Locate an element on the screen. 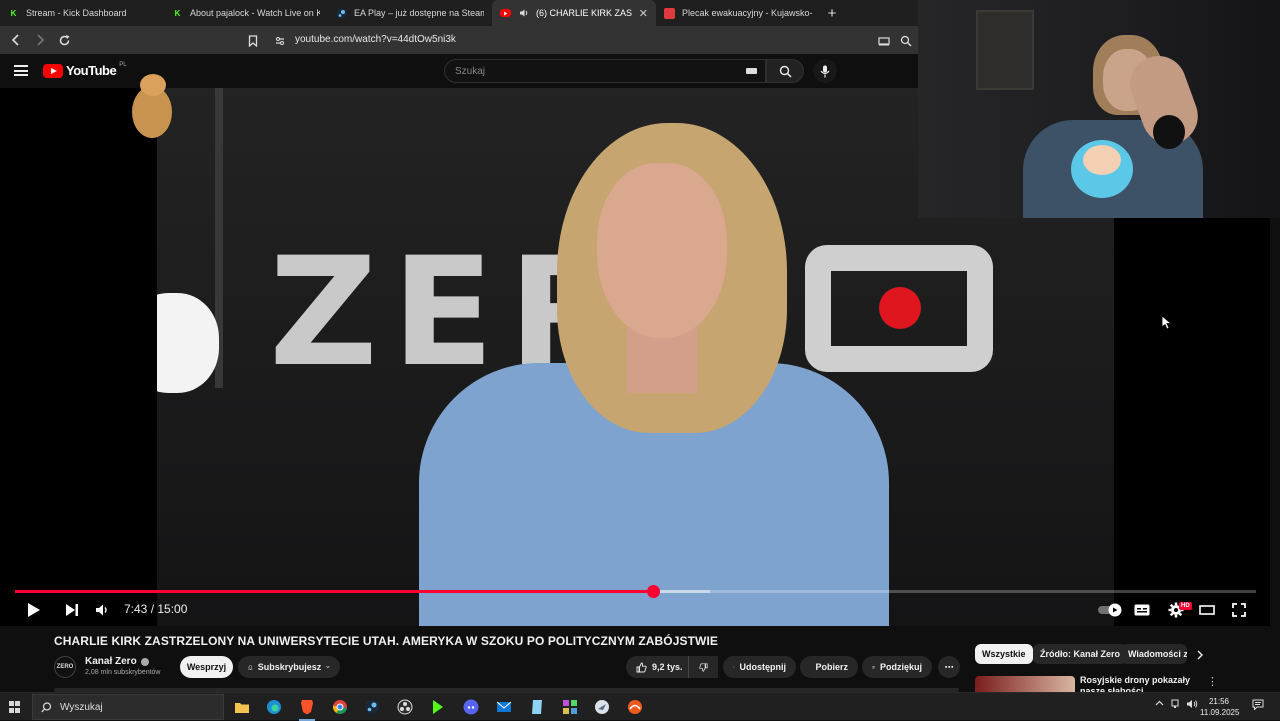 The height and width of the screenshot is (721, 1280). channel-name-row: Kanał Zero is located at coordinates (117, 661).